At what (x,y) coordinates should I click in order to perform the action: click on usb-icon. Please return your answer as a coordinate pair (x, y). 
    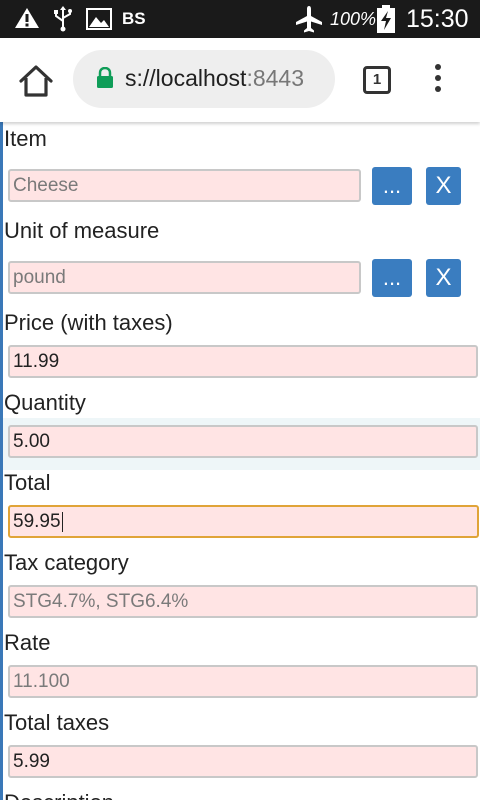
    Looking at the image, I should click on (63, 19).